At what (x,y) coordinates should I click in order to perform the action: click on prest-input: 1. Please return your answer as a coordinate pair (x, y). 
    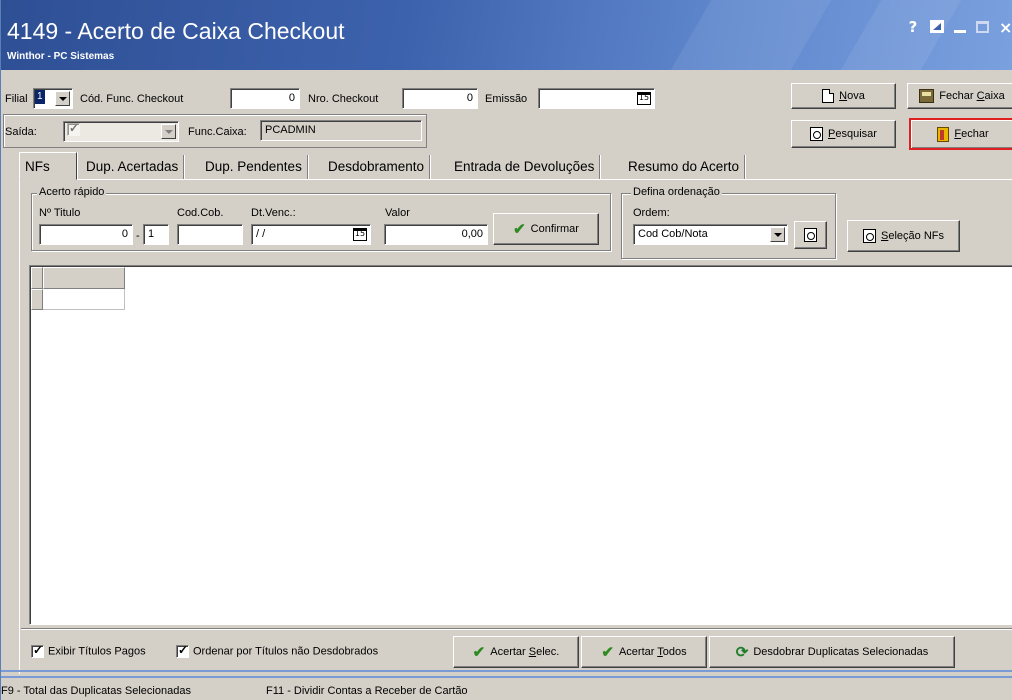
    Looking at the image, I should click on (156, 234).